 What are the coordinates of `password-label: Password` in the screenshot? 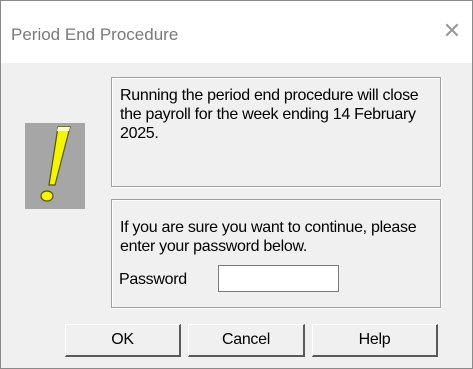 It's located at (153, 279).